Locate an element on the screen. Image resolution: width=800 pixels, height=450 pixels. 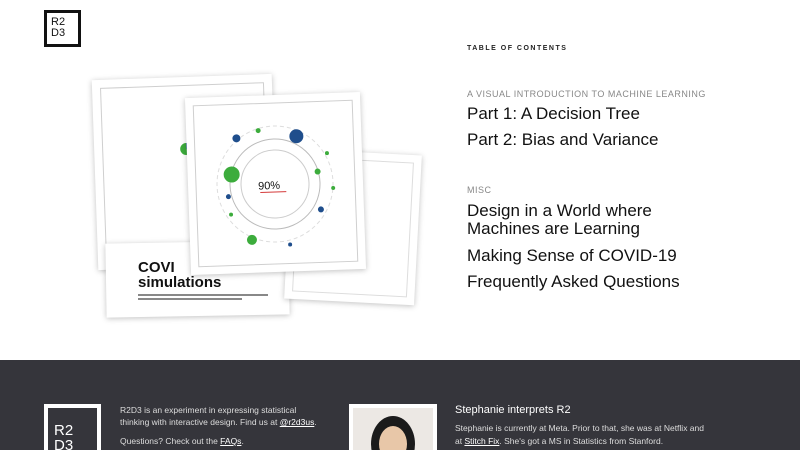
faq-link: FAQs is located at coordinates (230, 441).